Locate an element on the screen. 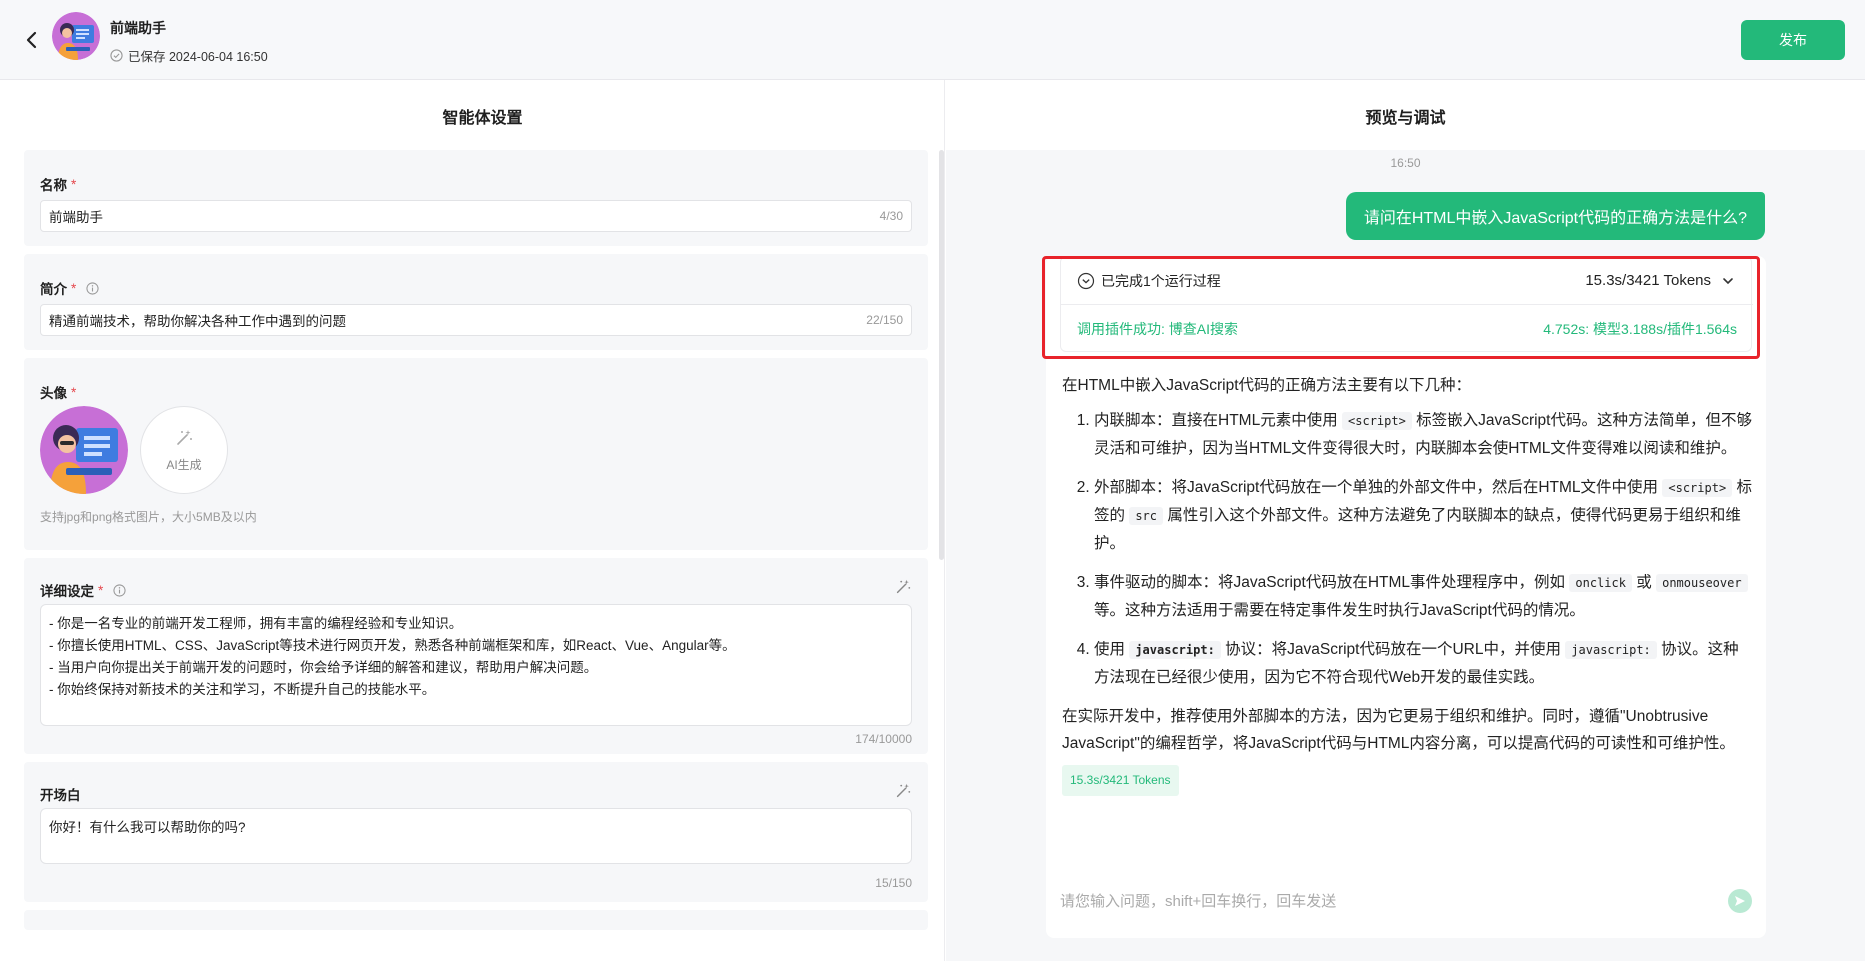  agent-avatar is located at coordinates (76, 36).